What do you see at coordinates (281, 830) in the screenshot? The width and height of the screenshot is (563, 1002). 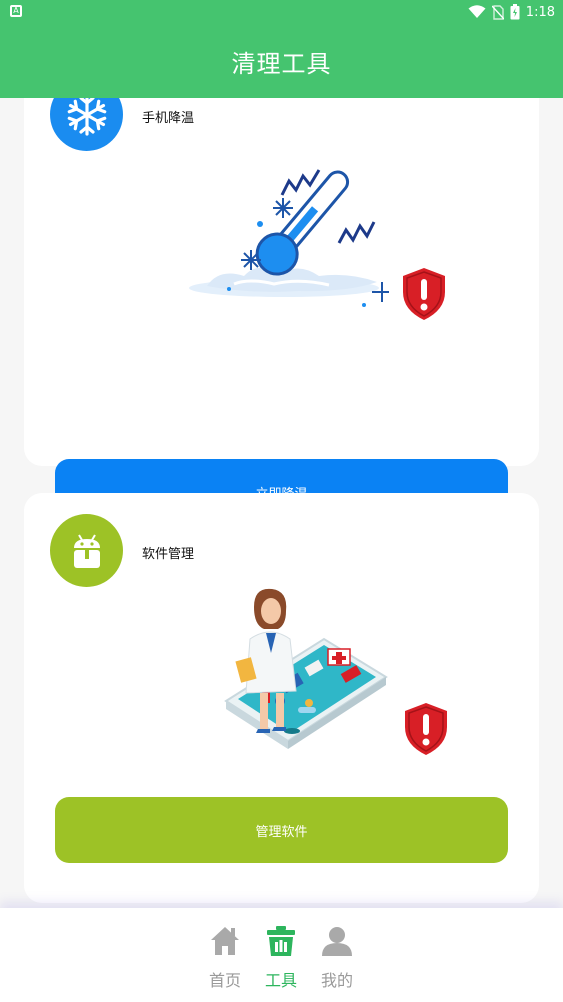 I see `manage-software-button: 管理软件` at bounding box center [281, 830].